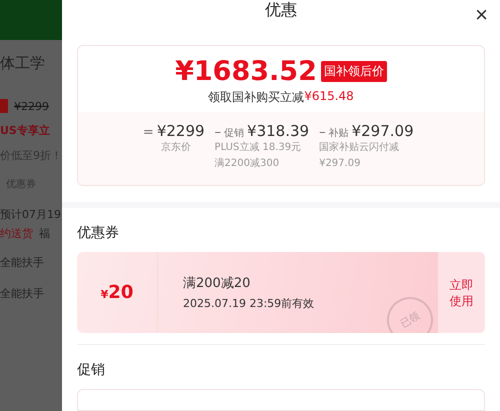 This screenshot has height=411, width=500. Describe the element at coordinates (383, 131) in the screenshot. I see `price-amount: ¥297.09` at that location.